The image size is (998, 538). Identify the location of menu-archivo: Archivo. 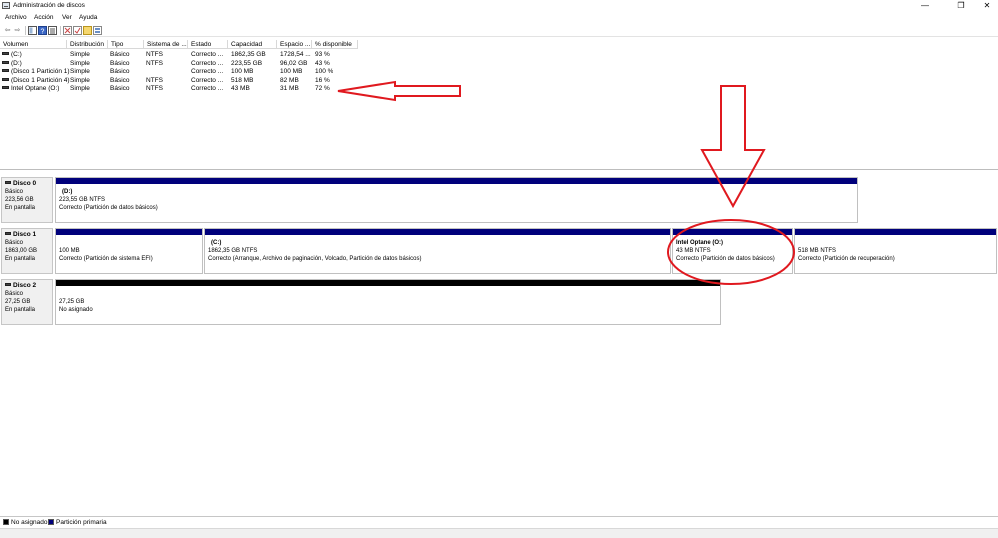
(16, 17).